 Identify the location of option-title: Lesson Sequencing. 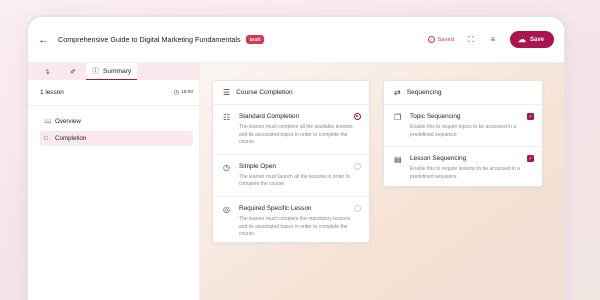
(438, 159).